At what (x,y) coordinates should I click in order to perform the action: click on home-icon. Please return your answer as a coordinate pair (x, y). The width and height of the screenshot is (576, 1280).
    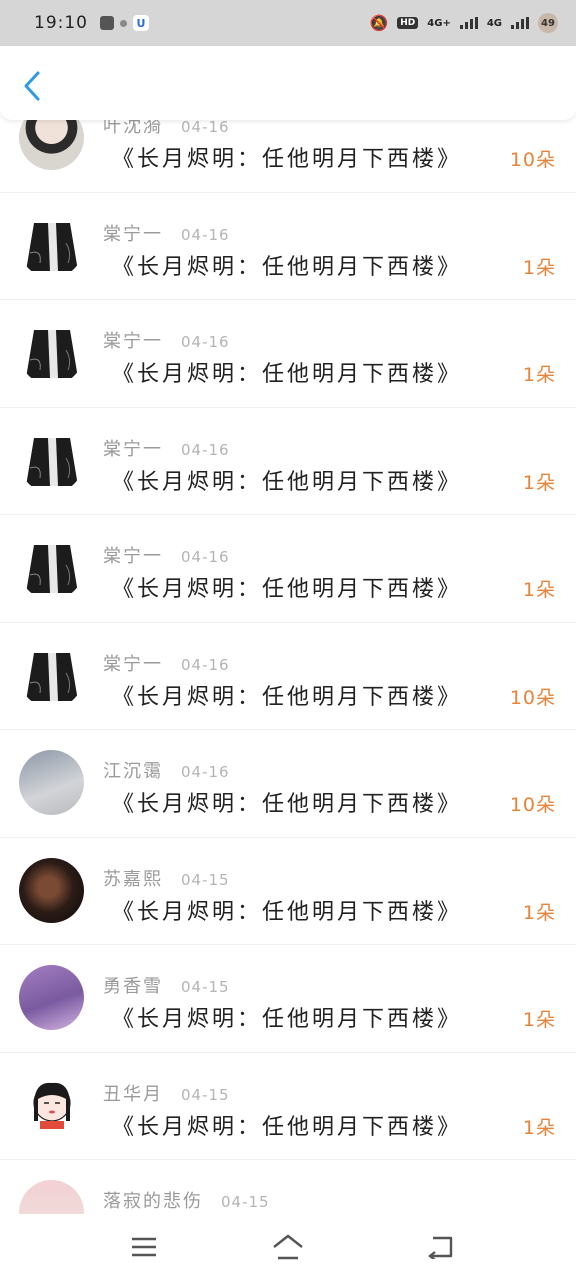
    Looking at the image, I should click on (288, 1247).